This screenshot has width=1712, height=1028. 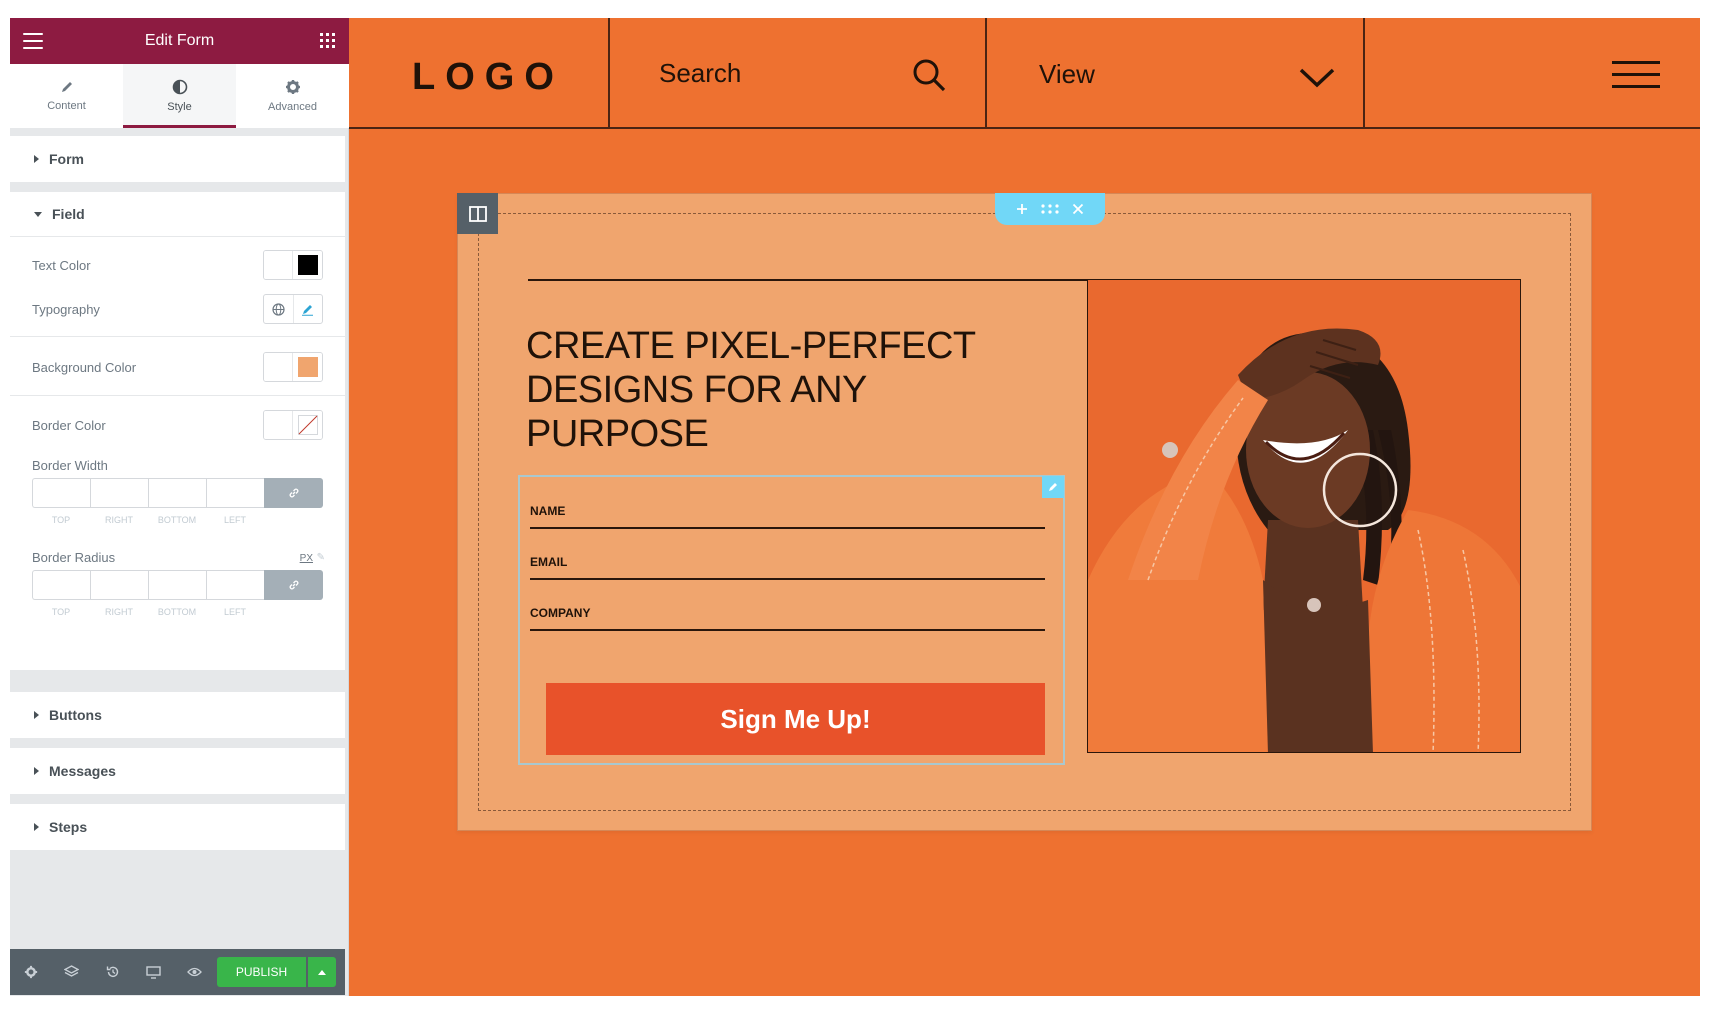 What do you see at coordinates (1317, 78) in the screenshot?
I see `chevron-down-icon` at bounding box center [1317, 78].